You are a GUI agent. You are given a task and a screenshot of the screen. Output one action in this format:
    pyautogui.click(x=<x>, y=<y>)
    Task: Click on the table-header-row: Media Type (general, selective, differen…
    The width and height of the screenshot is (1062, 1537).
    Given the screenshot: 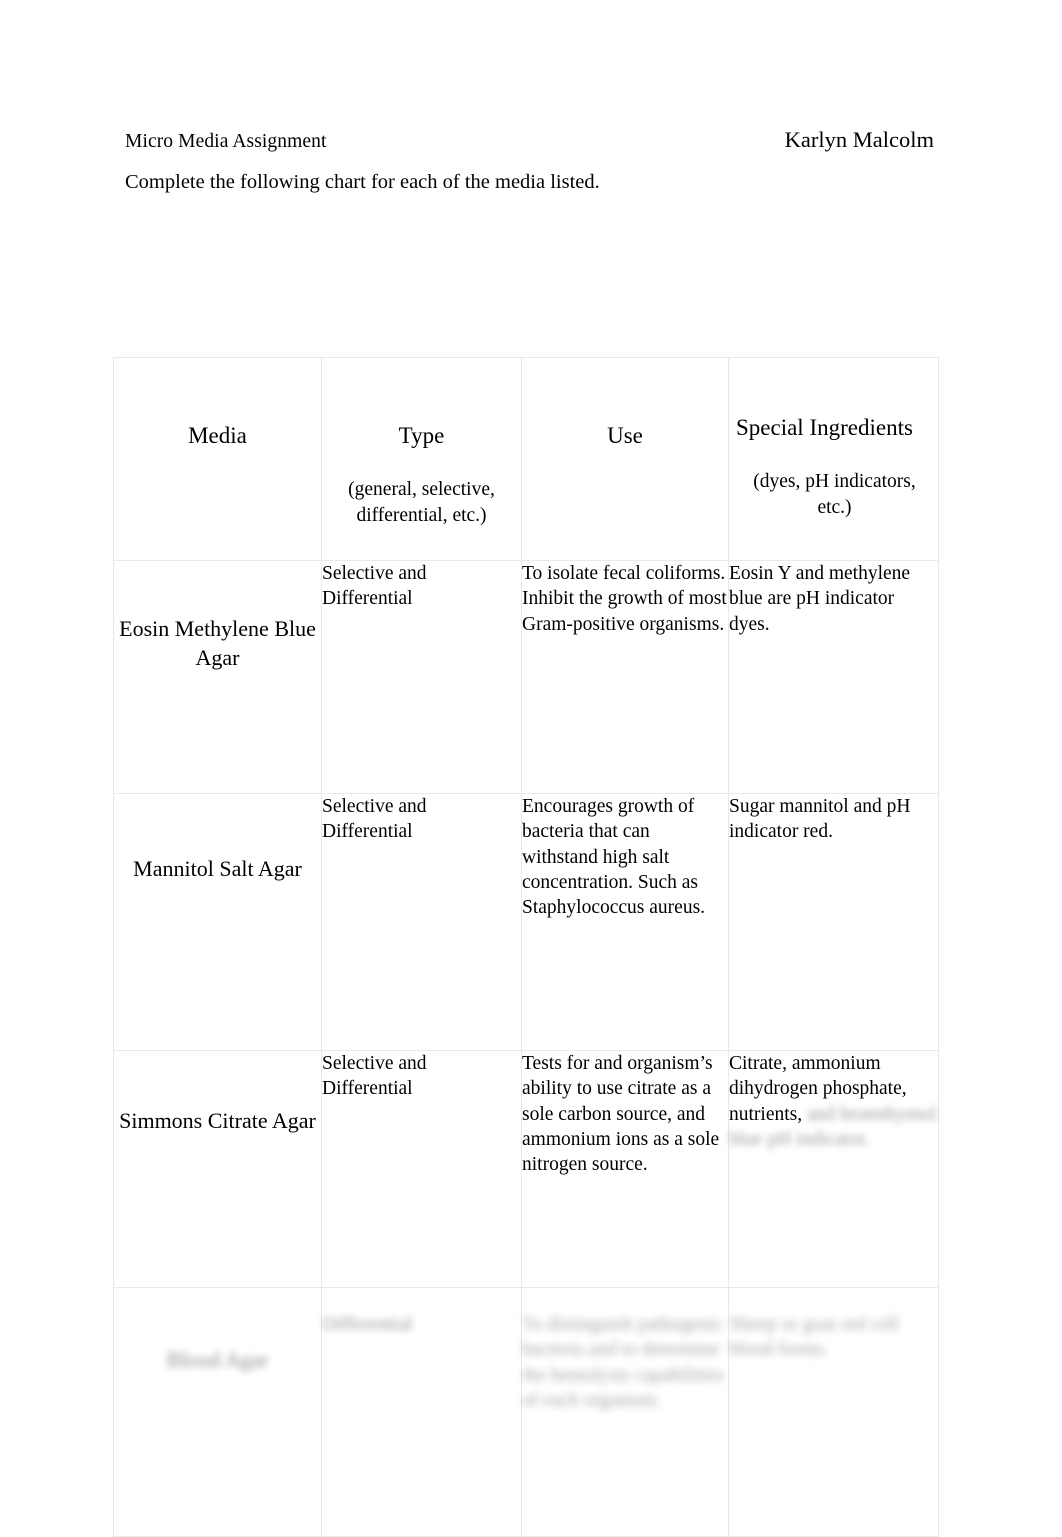 What is the action you would take?
    pyautogui.click(x=526, y=459)
    